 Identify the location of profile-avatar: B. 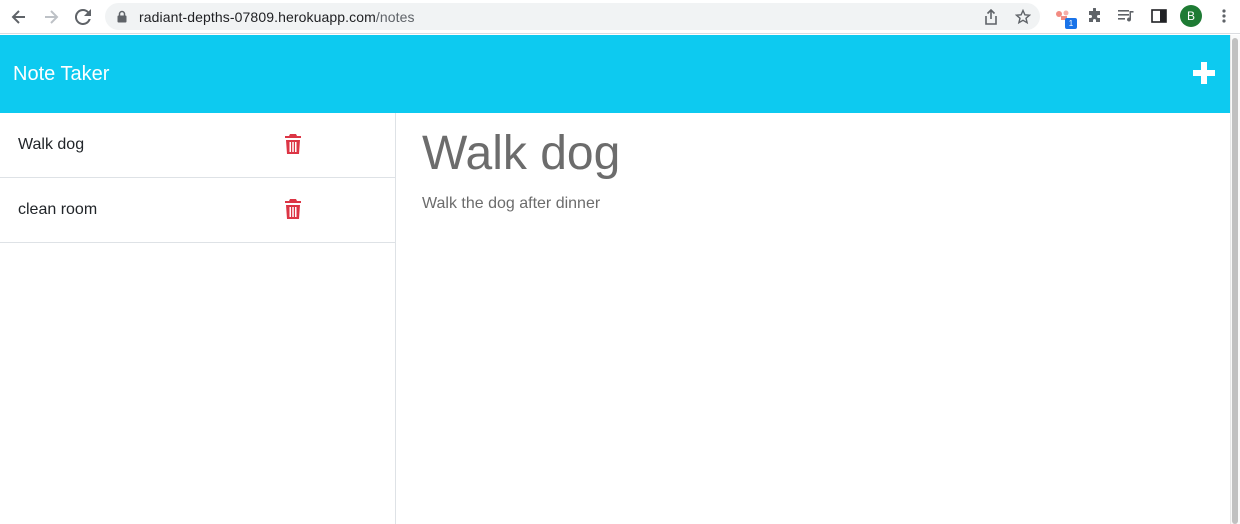
(1191, 16).